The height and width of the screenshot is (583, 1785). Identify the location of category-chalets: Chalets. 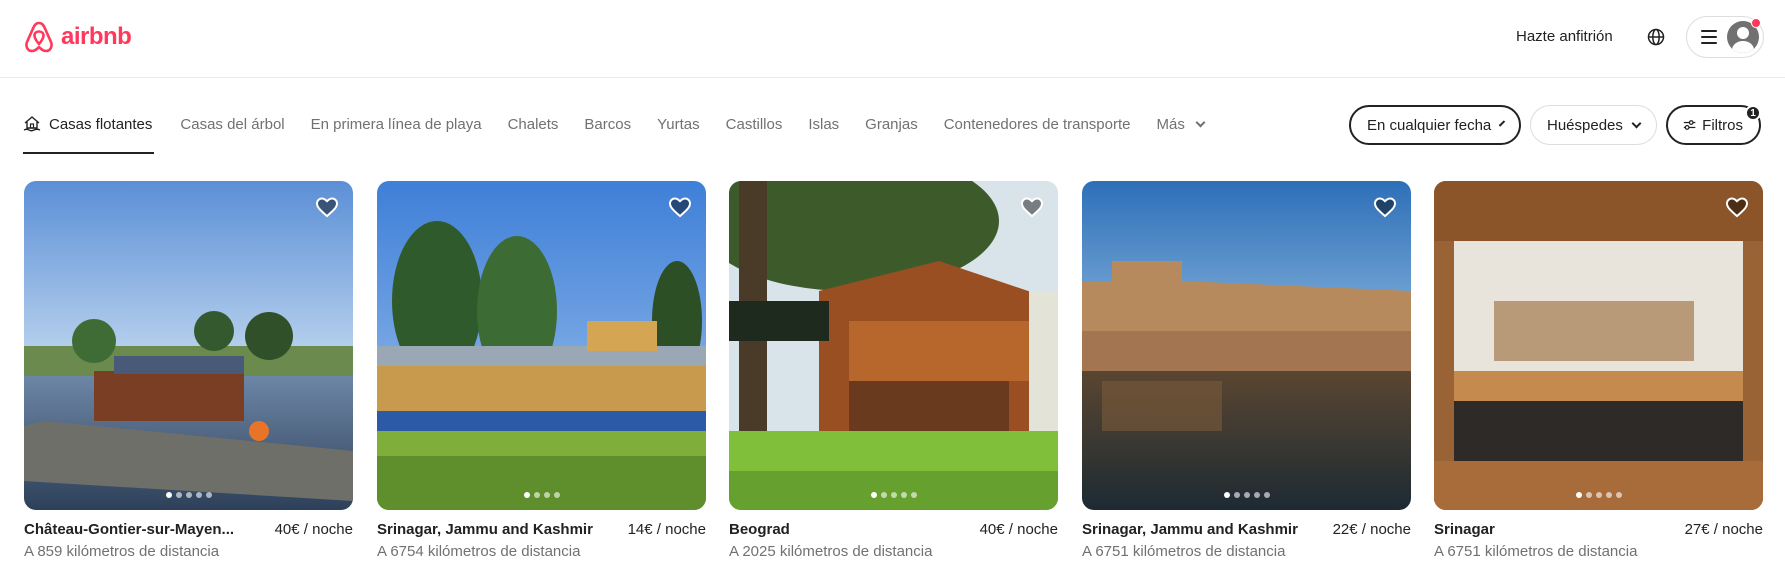
(533, 126).